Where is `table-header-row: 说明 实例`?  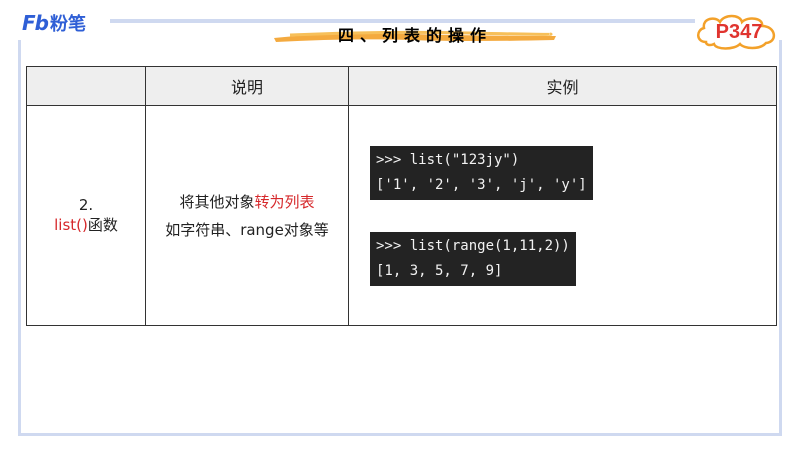 table-header-row: 说明 实例 is located at coordinates (401, 86).